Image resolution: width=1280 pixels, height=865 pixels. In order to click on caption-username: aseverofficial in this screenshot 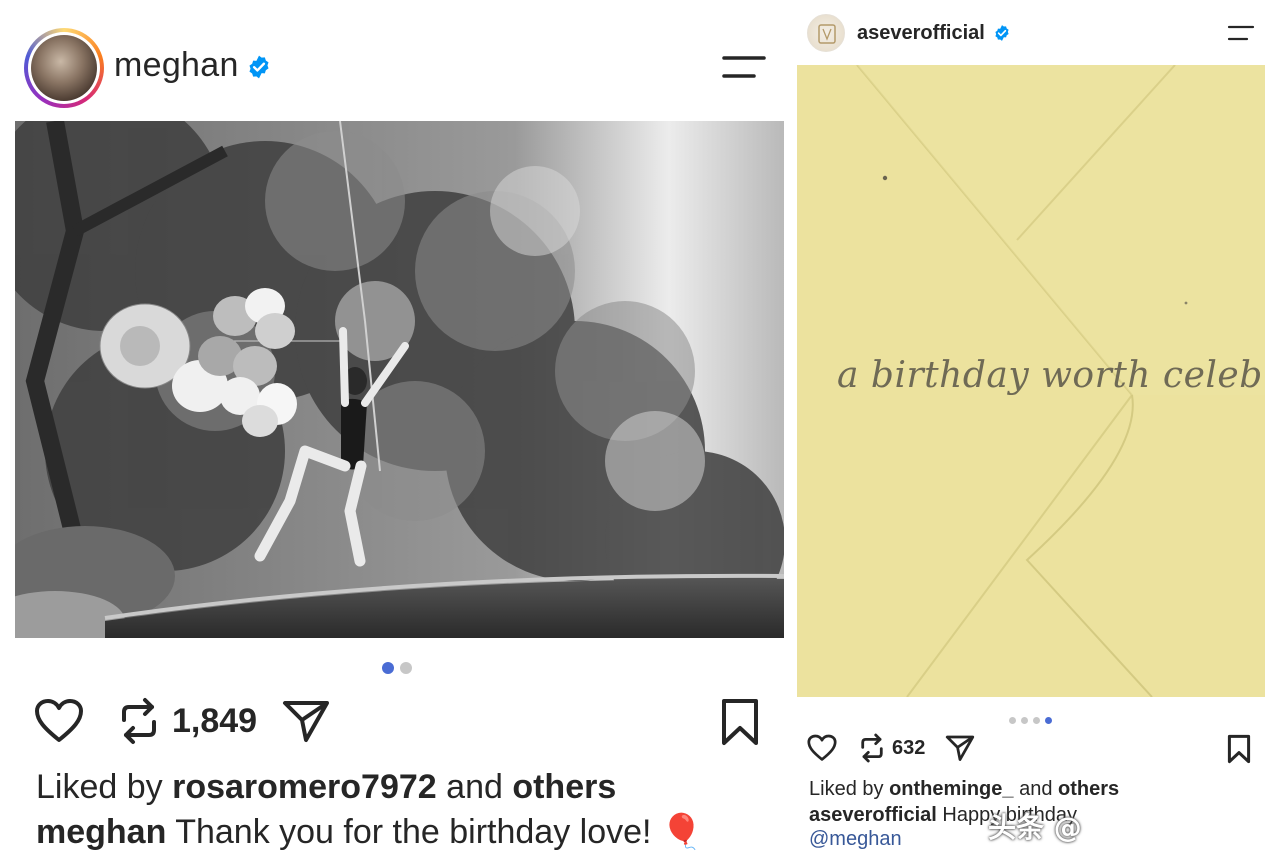, I will do `click(873, 815)`.